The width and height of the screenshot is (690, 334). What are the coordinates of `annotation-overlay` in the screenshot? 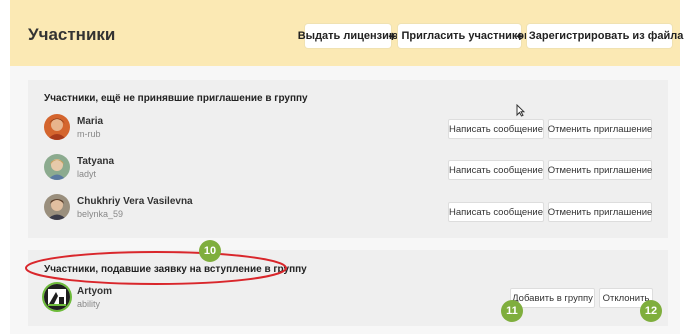 It's located at (156, 268).